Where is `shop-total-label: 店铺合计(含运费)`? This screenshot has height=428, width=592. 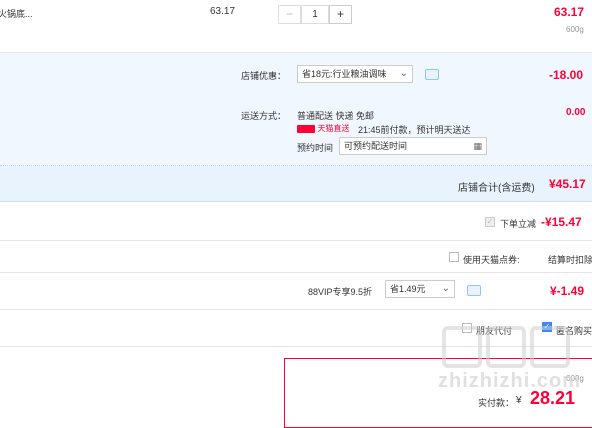
shop-total-label: 店铺合计(含运费) is located at coordinates (496, 188).